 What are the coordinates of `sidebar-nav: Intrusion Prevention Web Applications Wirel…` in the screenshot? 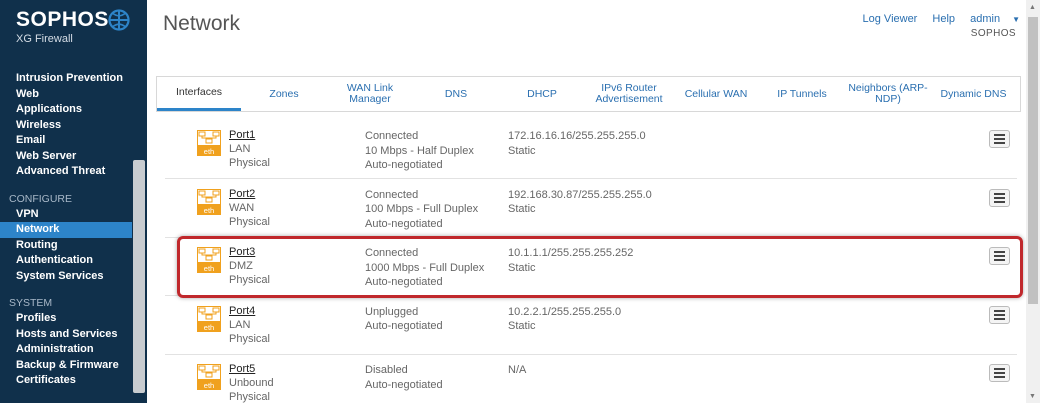 It's located at (66, 230).